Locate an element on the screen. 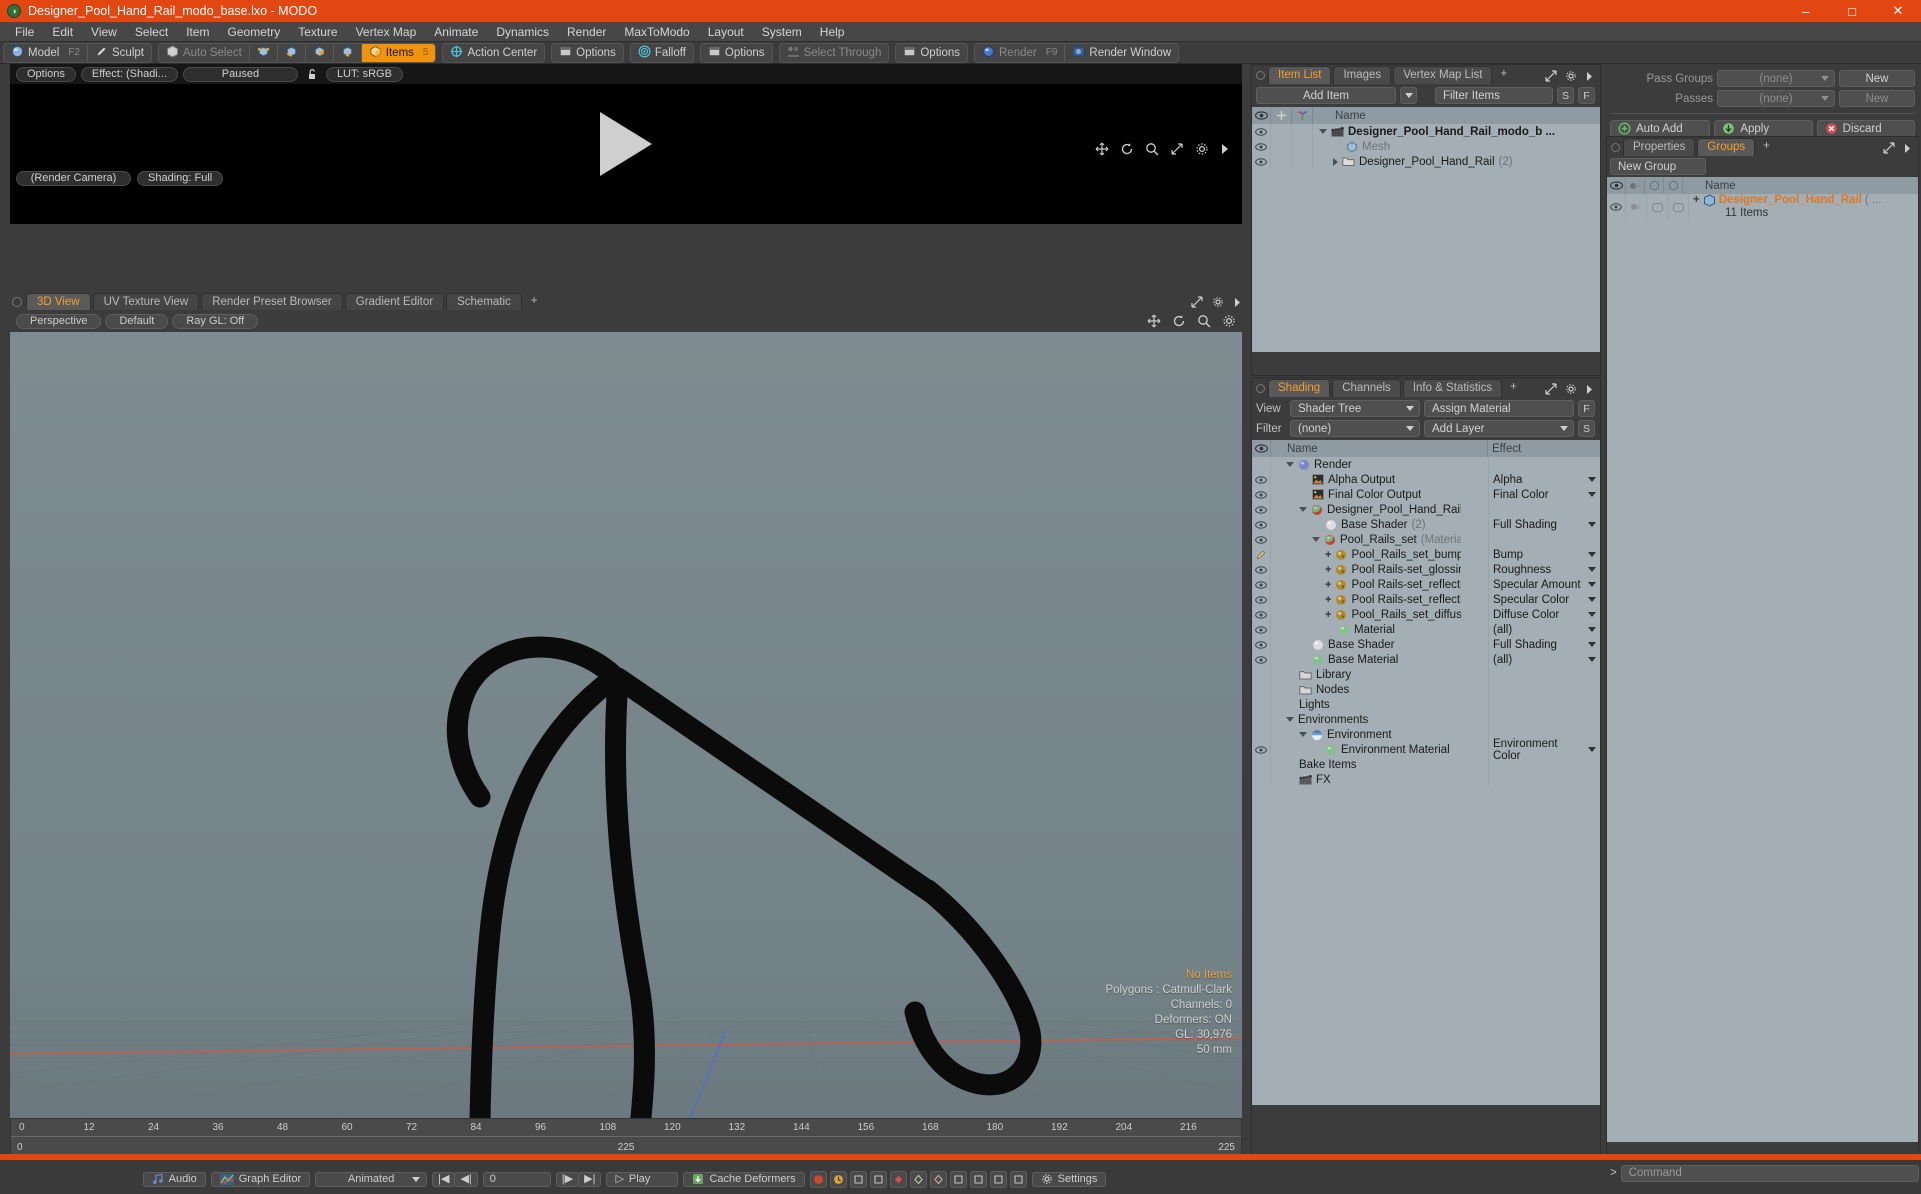 The height and width of the screenshot is (1194, 1921). render-visibility-toggle is located at coordinates (1636, 207).